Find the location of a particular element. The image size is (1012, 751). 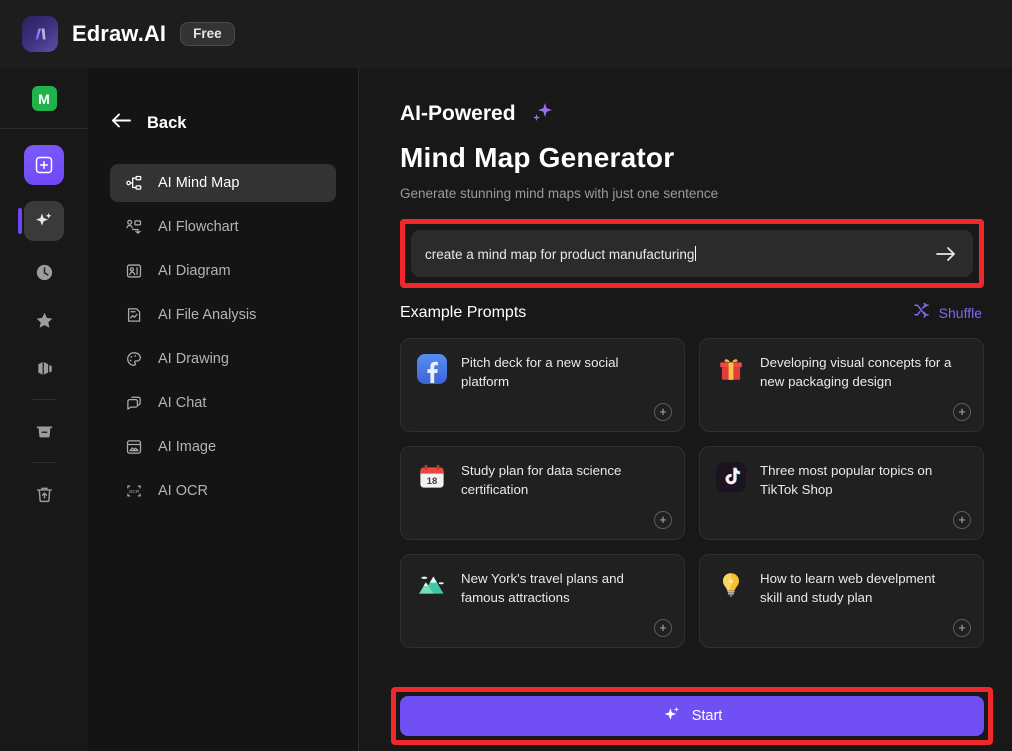

sidebar-item-ai-flowchart: AI Flowchart is located at coordinates (223, 227).